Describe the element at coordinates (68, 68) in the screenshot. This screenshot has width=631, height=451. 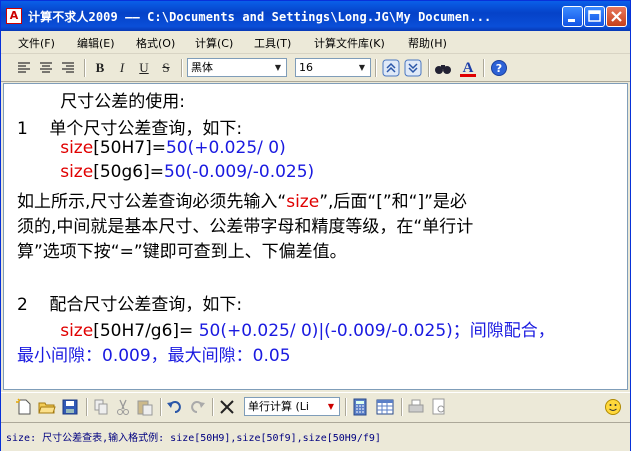
I see `align-right-icon` at that location.